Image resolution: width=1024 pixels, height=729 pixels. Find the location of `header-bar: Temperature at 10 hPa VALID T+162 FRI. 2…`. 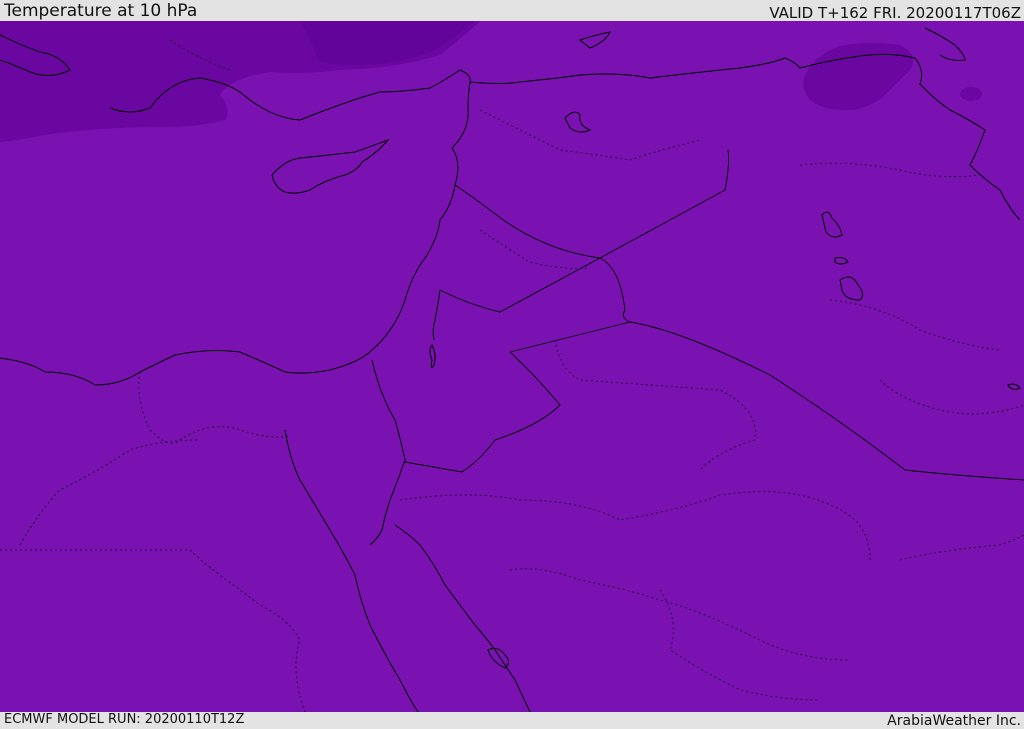

header-bar: Temperature at 10 hPa VALID T+162 FRI. 2… is located at coordinates (512, 10).